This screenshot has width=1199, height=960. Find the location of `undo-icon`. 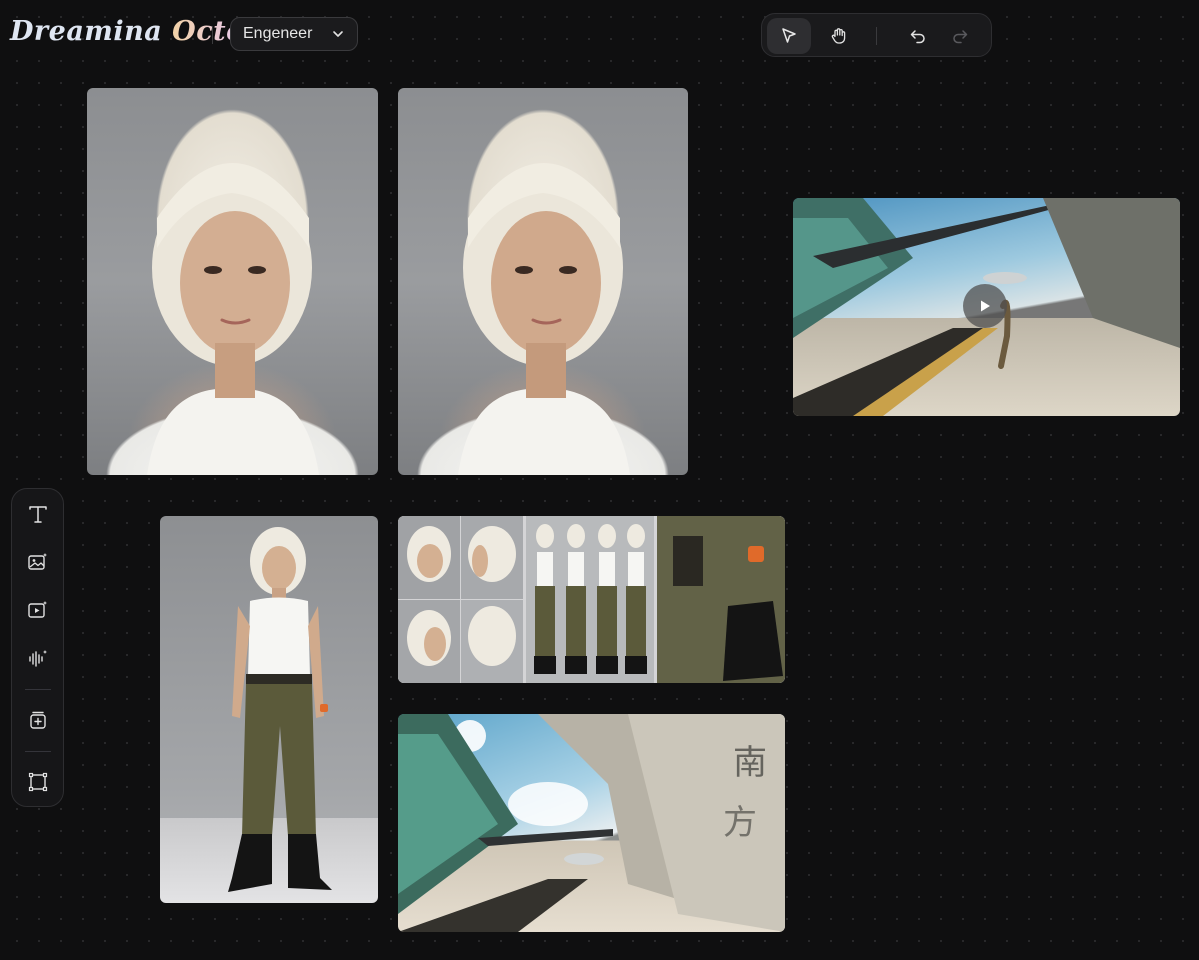

undo-icon is located at coordinates (917, 37).